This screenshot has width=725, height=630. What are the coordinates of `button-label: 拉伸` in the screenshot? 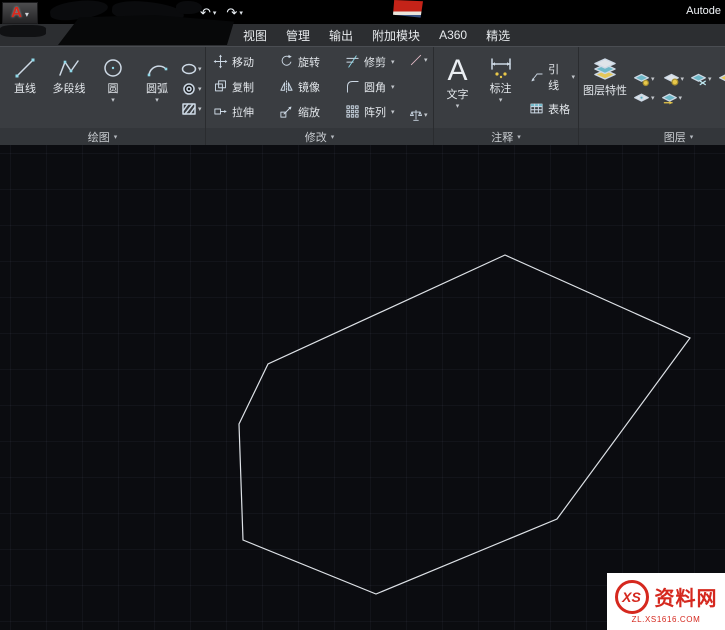 It's located at (243, 112).